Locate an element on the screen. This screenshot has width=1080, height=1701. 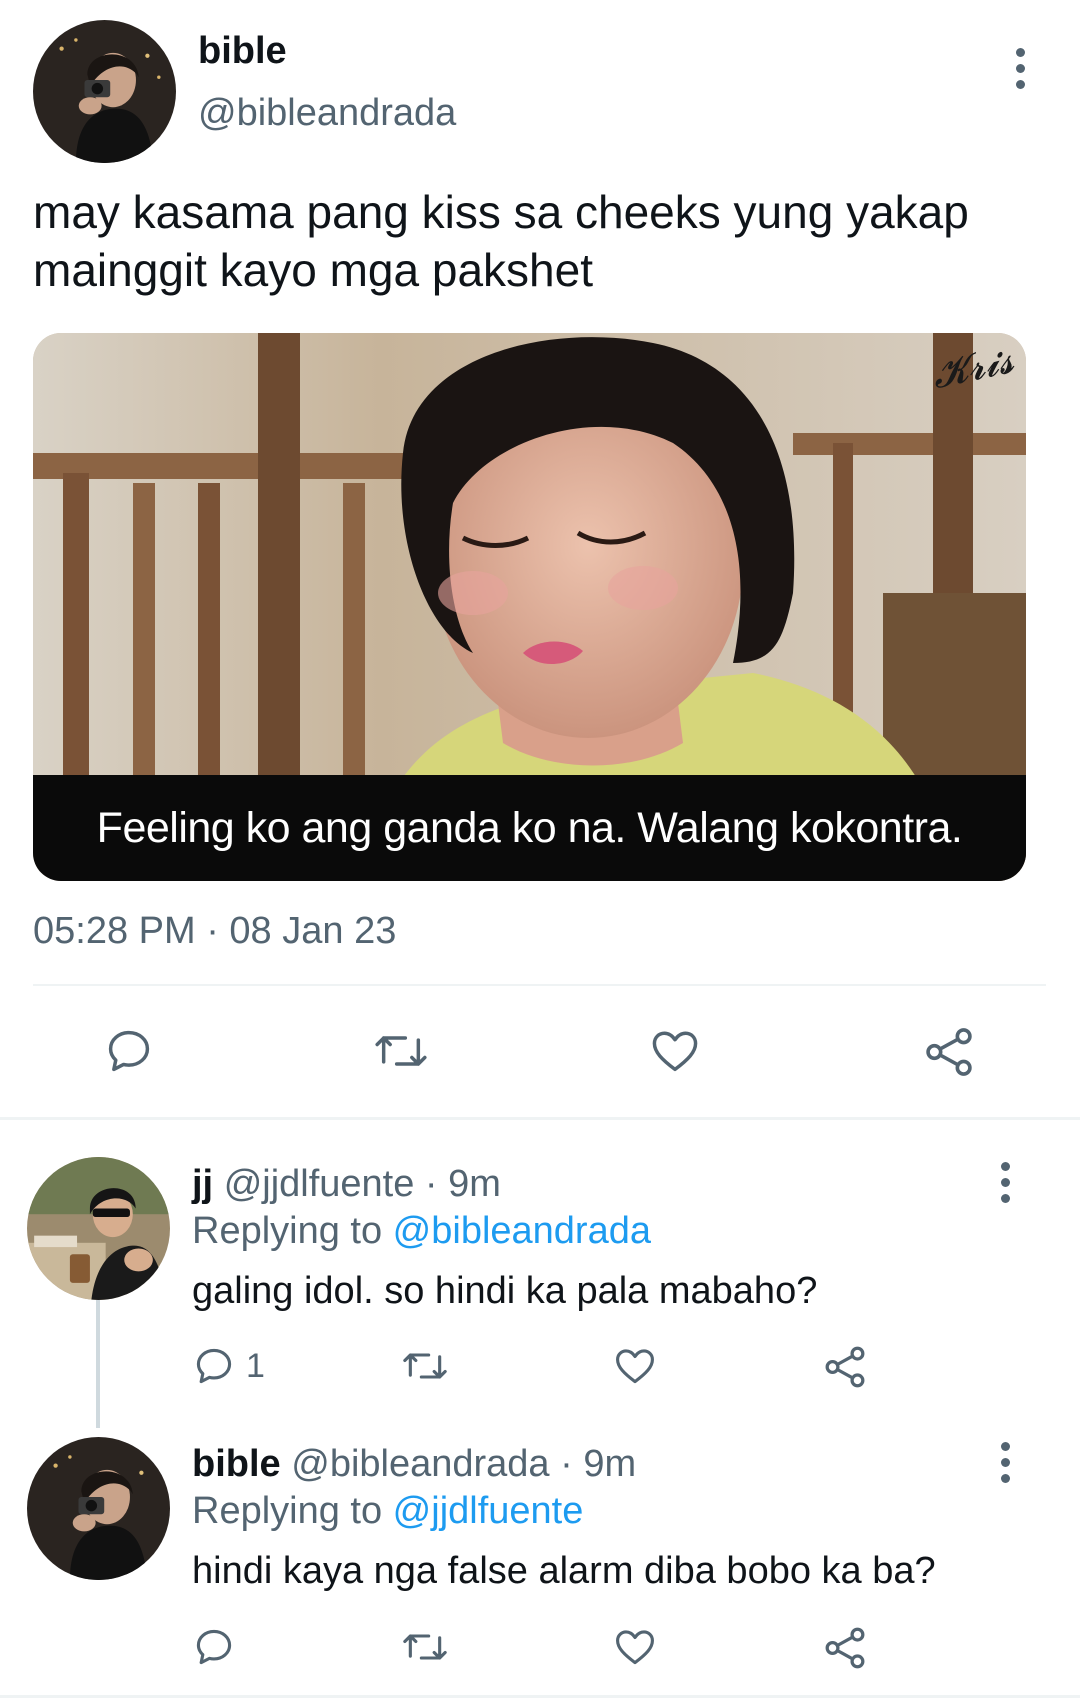
mention-link: @bibleandrada is located at coordinates (522, 1231).